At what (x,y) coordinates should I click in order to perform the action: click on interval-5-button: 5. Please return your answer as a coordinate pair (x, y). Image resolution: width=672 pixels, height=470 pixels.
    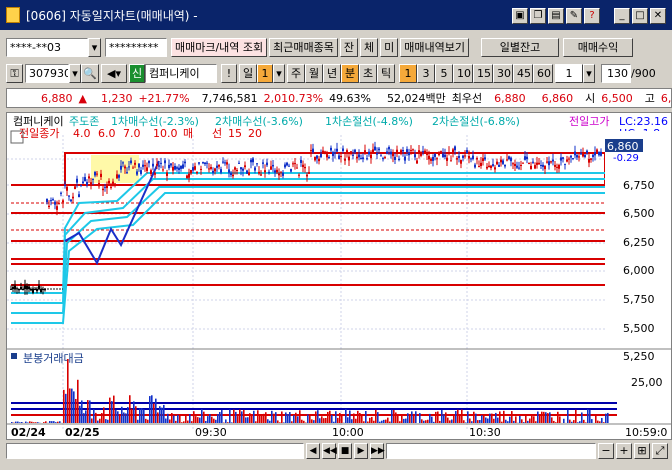
    Looking at the image, I should click on (444, 73).